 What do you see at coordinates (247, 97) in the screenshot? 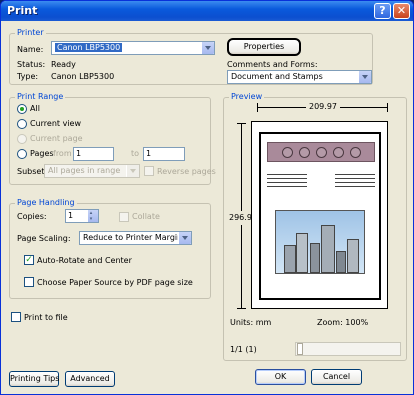
I see `preview-group-title: Preview` at bounding box center [247, 97].